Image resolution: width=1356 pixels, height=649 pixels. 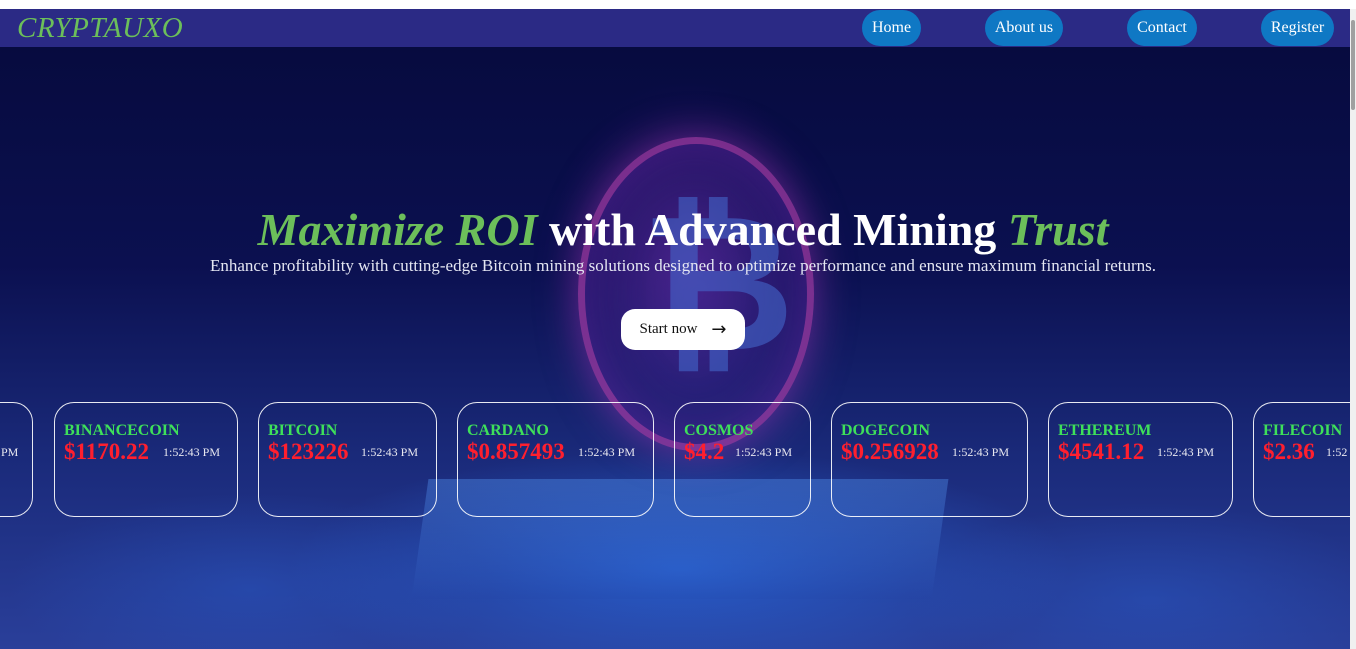 What do you see at coordinates (122, 430) in the screenshot?
I see `coin-name: BINANCECOIN` at bounding box center [122, 430].